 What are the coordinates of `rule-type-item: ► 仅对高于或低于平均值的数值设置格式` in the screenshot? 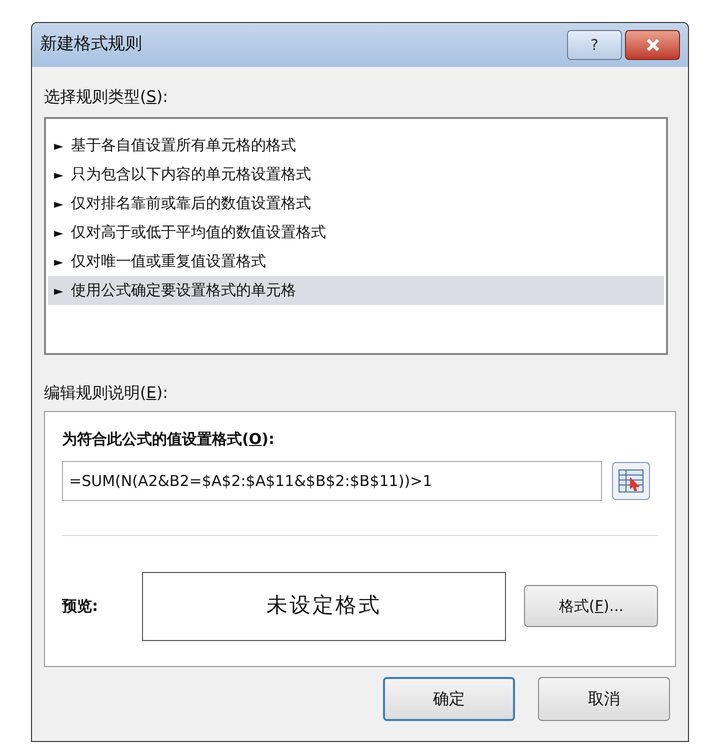 It's located at (356, 232).